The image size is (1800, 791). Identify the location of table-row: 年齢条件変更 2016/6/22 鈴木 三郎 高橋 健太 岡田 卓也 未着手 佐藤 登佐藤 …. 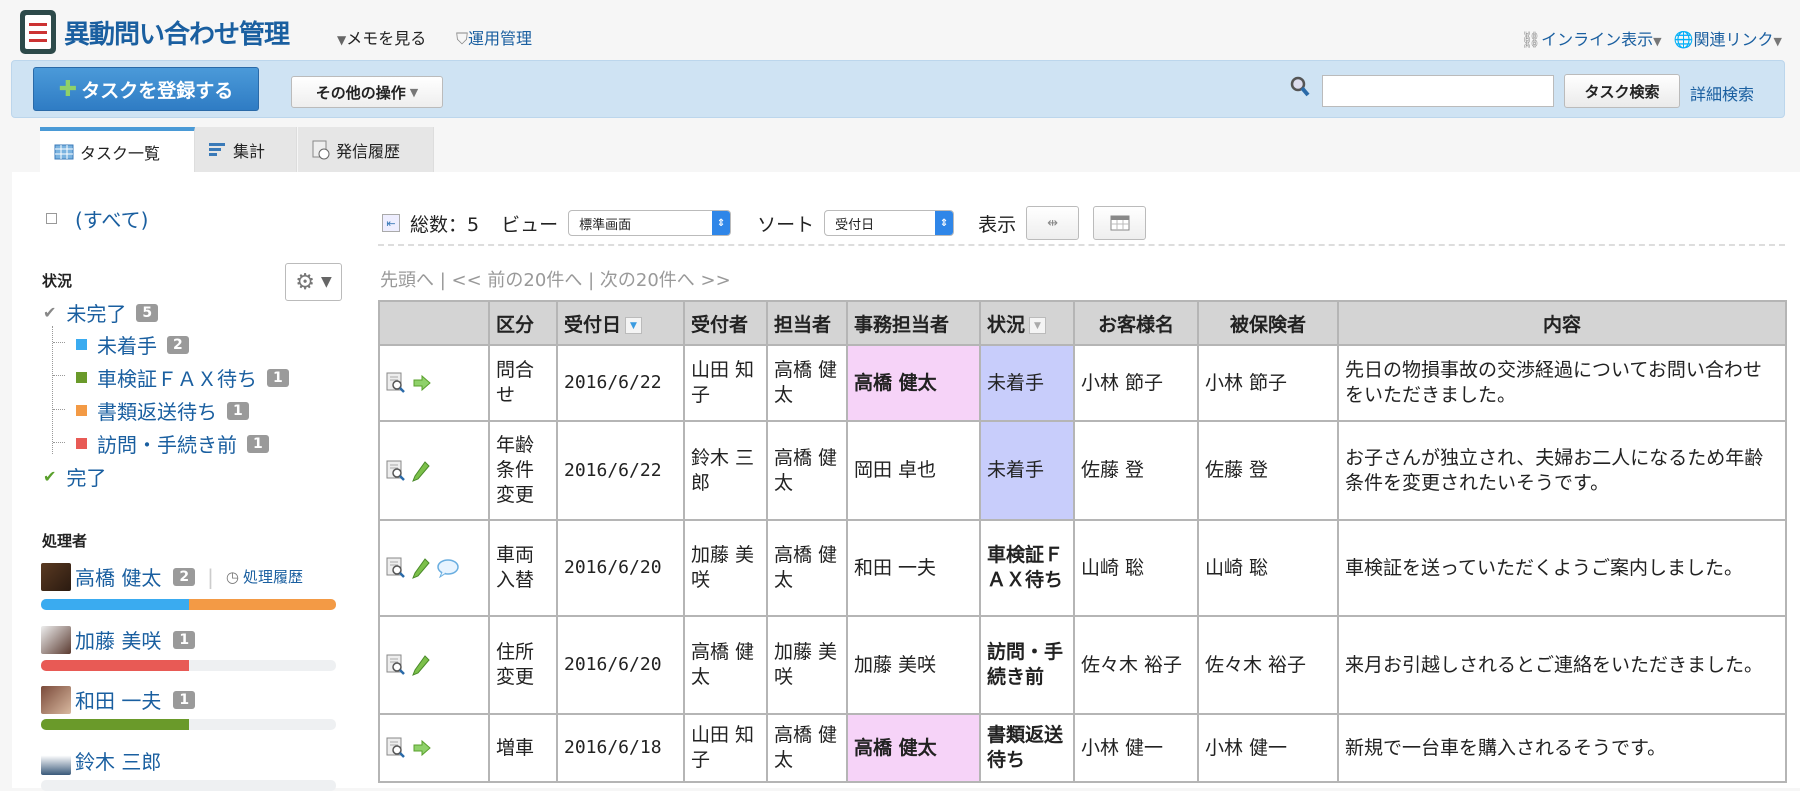
(1082, 470).